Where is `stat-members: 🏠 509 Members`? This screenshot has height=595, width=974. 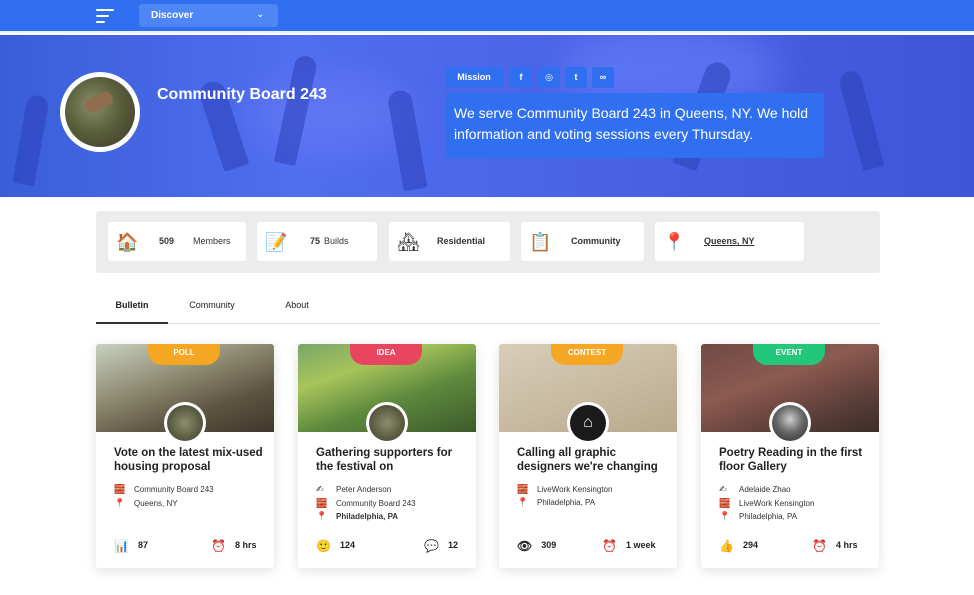
stat-members: 🏠 509 Members is located at coordinates (177, 241).